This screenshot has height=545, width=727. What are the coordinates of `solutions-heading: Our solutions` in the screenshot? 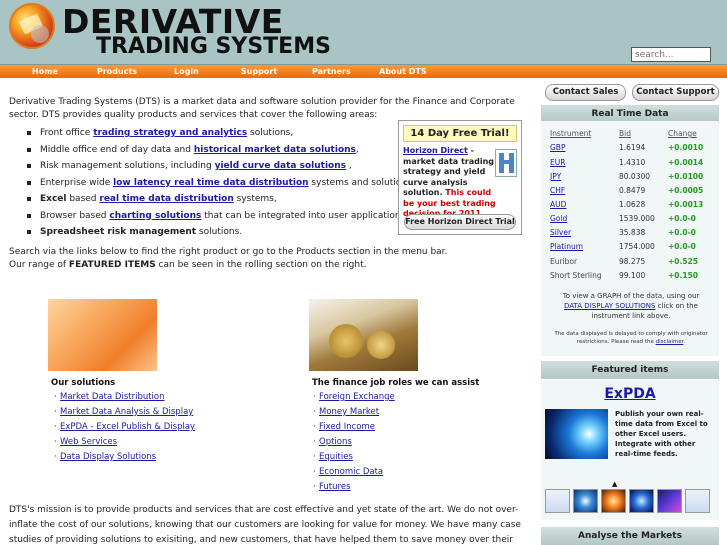 It's located at (83, 383).